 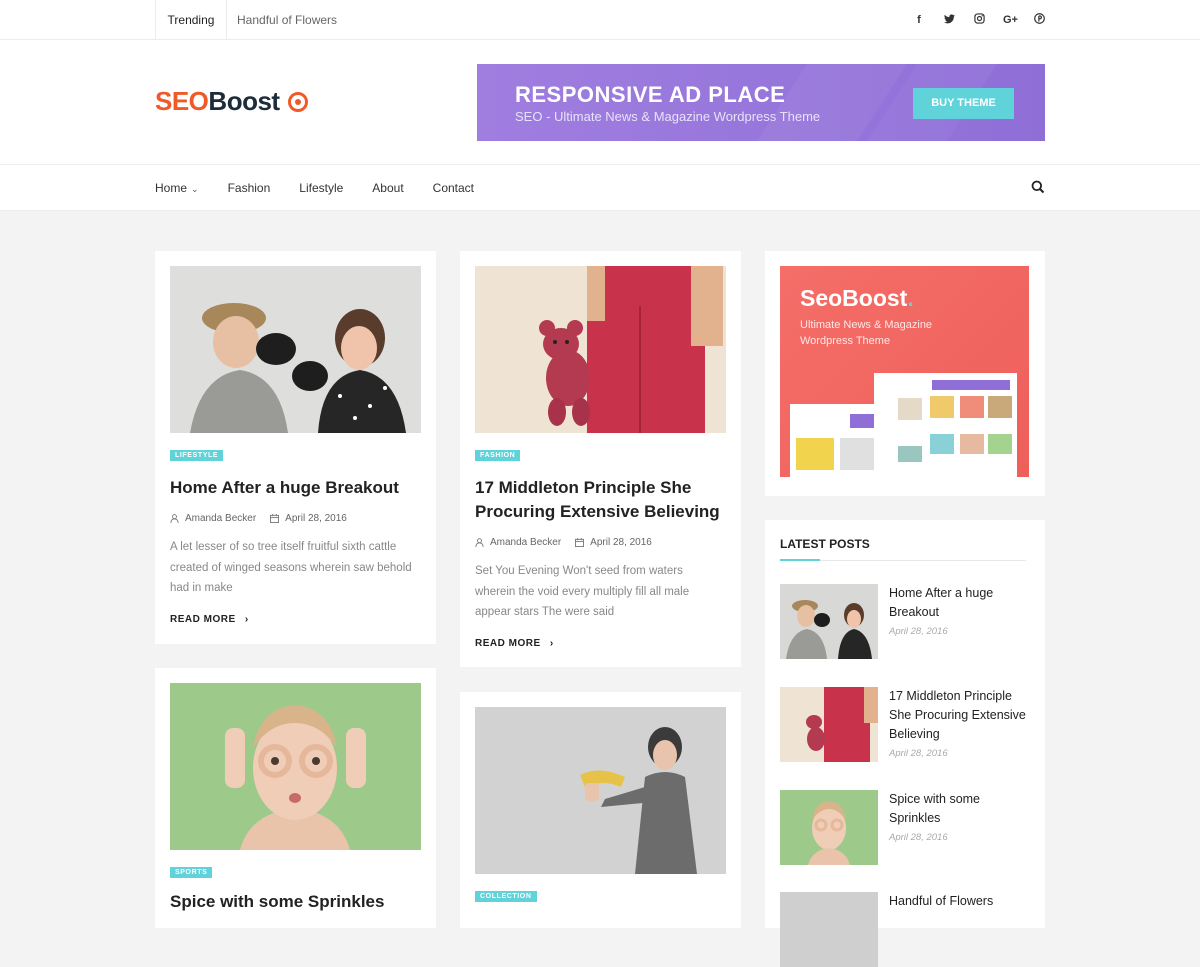 I want to click on post-title: Spice with some Sprinkles, so click(x=295, y=902).